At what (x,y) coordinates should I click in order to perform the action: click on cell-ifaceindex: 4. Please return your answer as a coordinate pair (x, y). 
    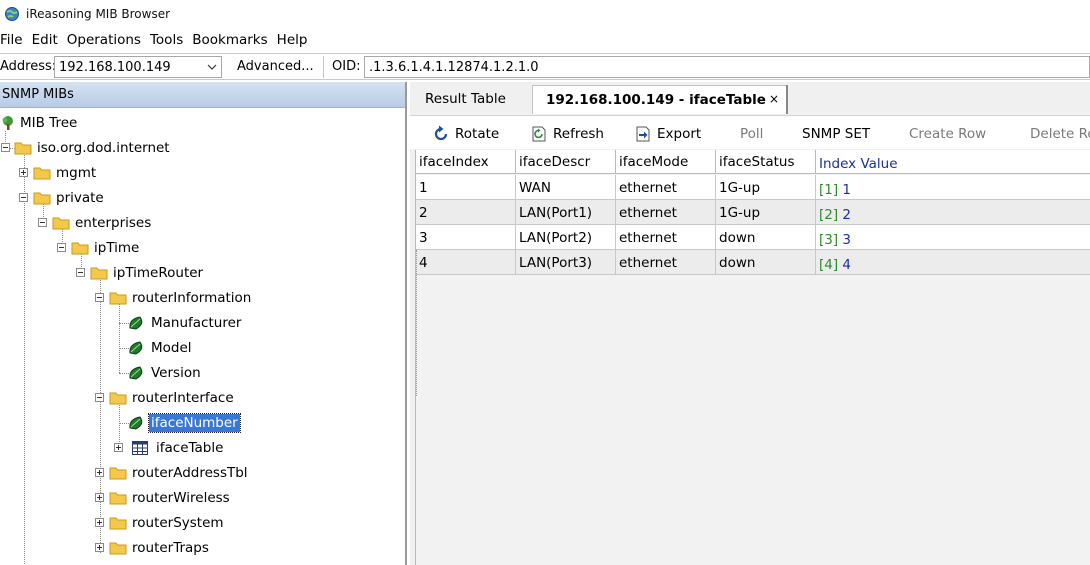
    Looking at the image, I should click on (466, 262).